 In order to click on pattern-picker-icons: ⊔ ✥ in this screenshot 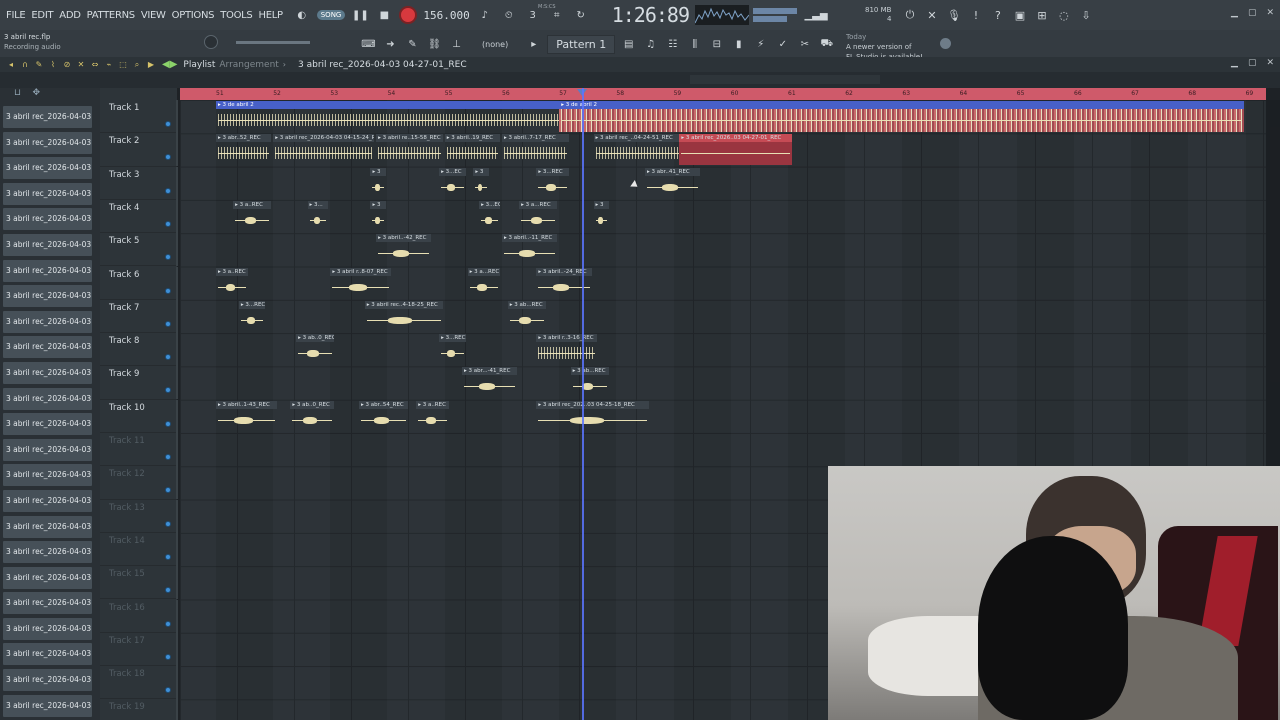, I will do `click(27, 93)`.